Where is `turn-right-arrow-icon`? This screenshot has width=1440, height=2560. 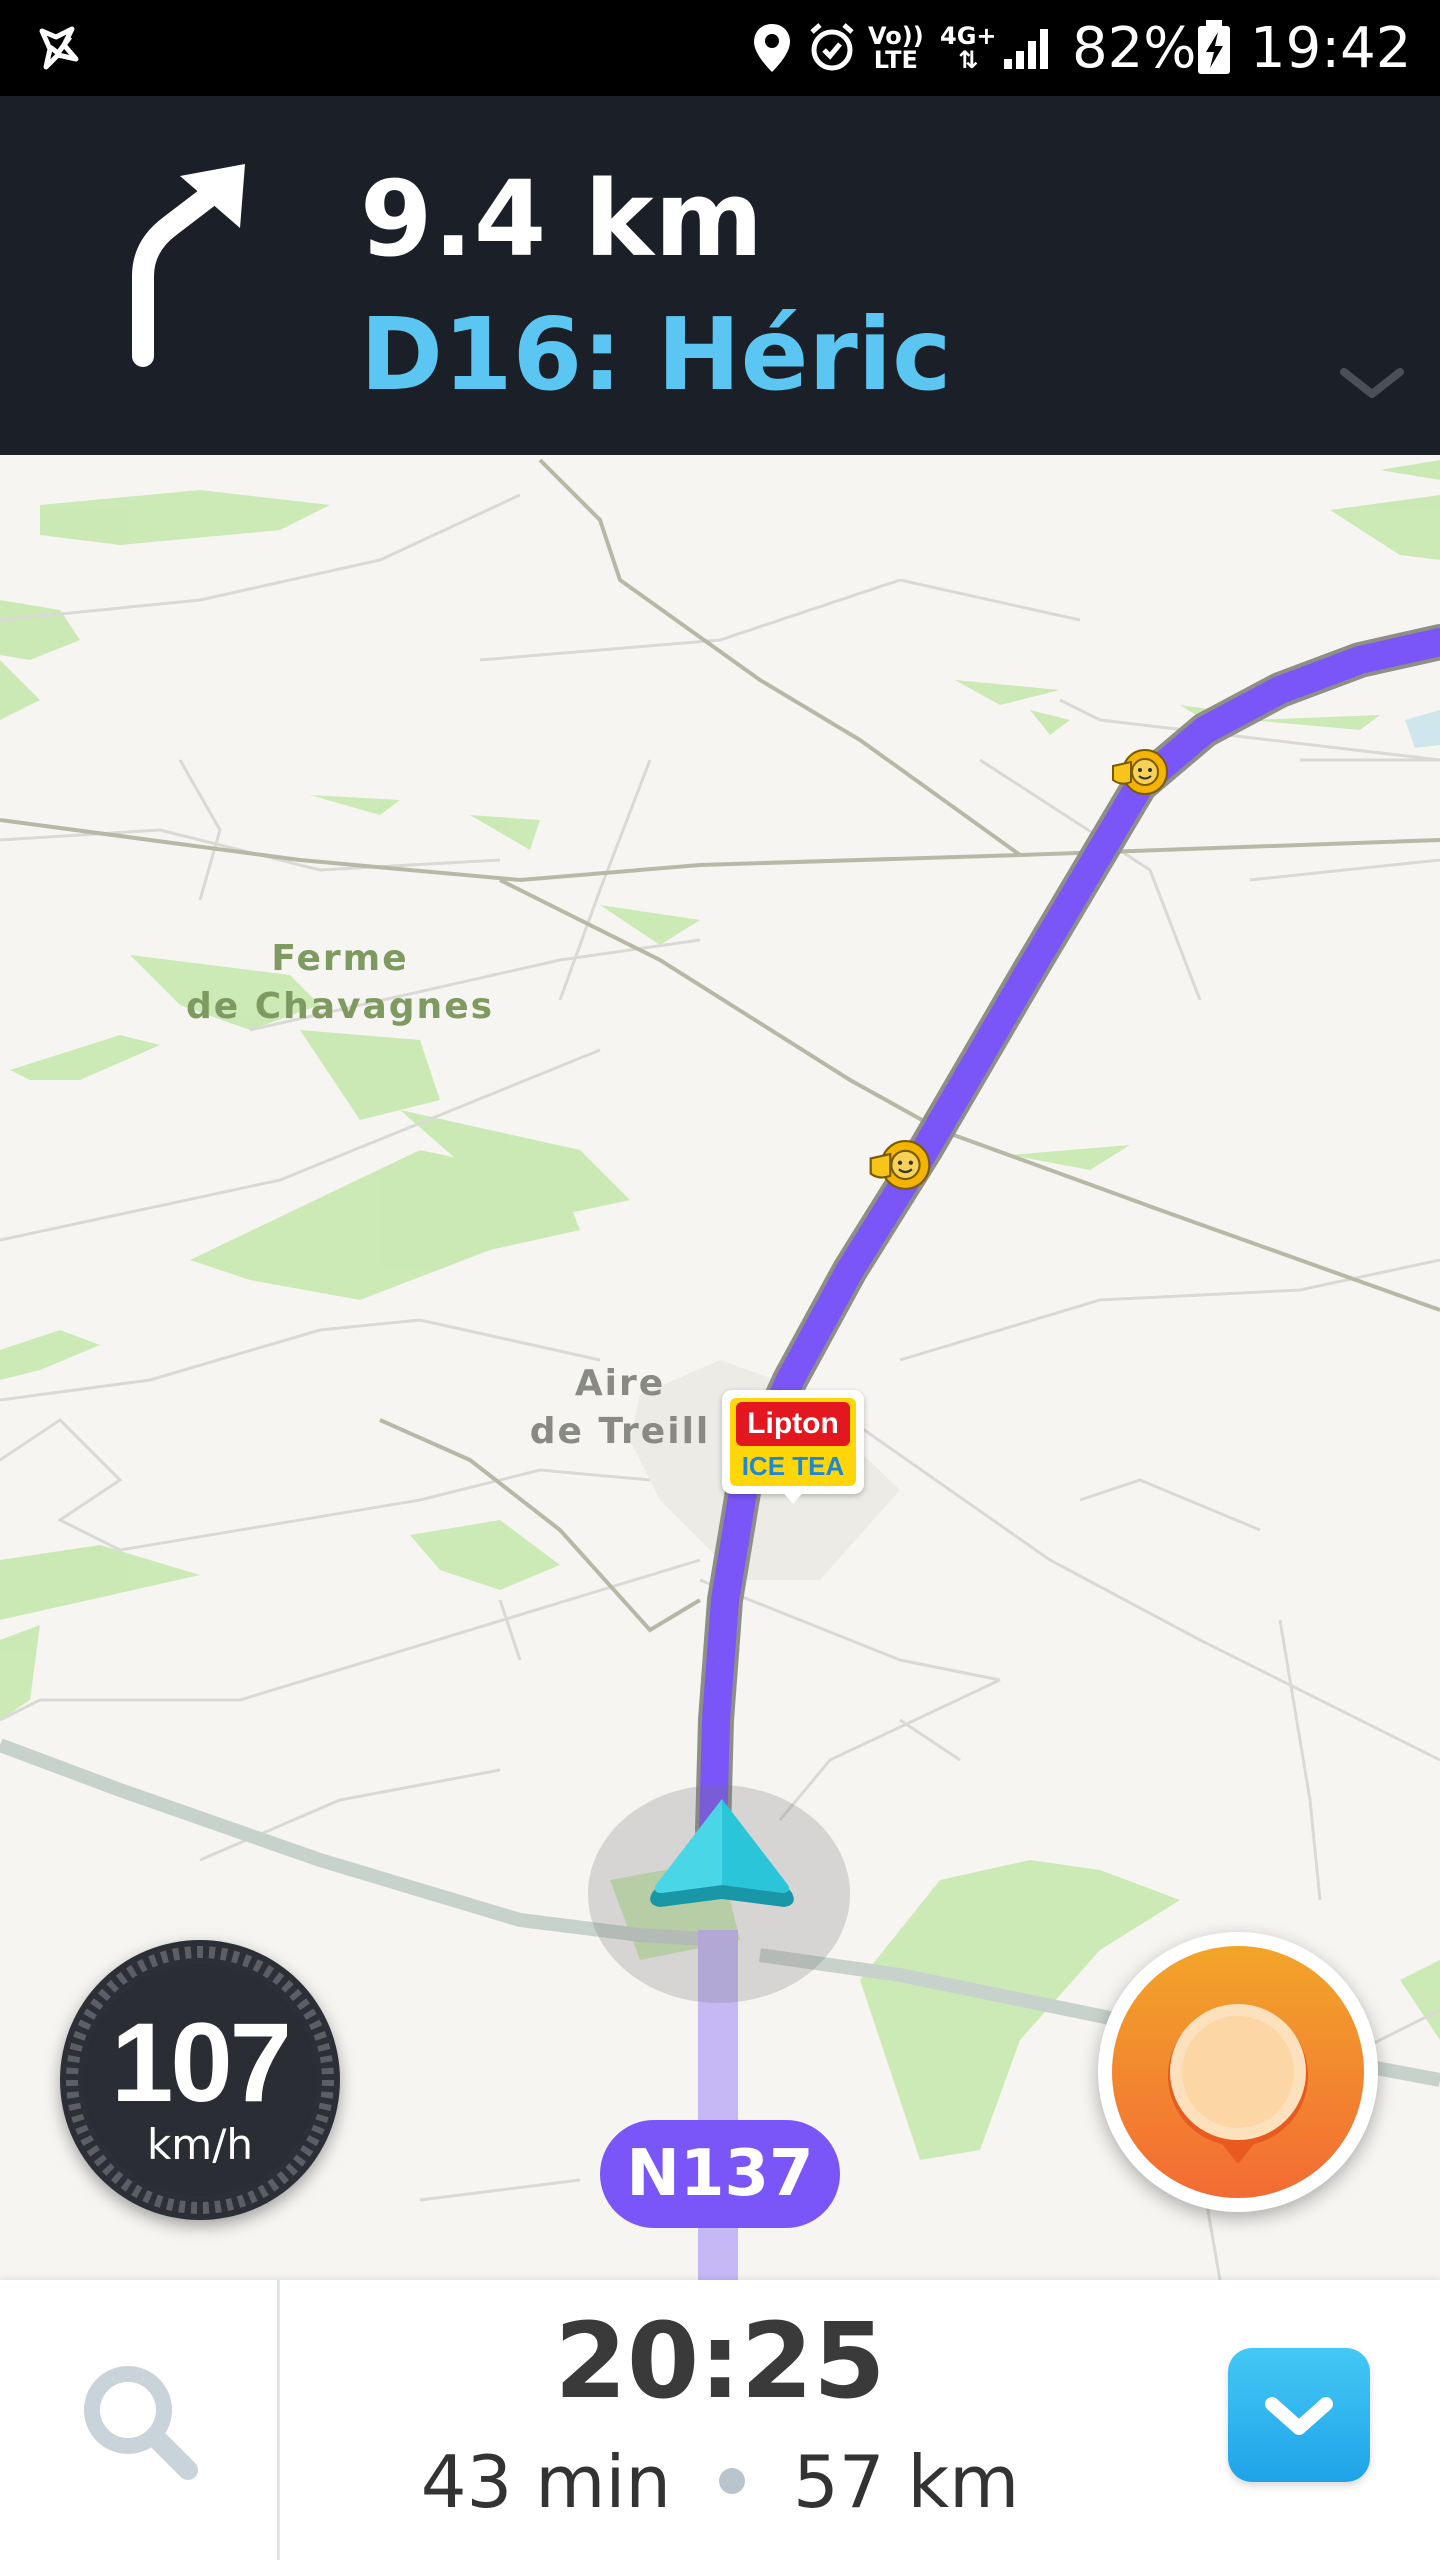
turn-right-arrow-icon is located at coordinates (190, 268).